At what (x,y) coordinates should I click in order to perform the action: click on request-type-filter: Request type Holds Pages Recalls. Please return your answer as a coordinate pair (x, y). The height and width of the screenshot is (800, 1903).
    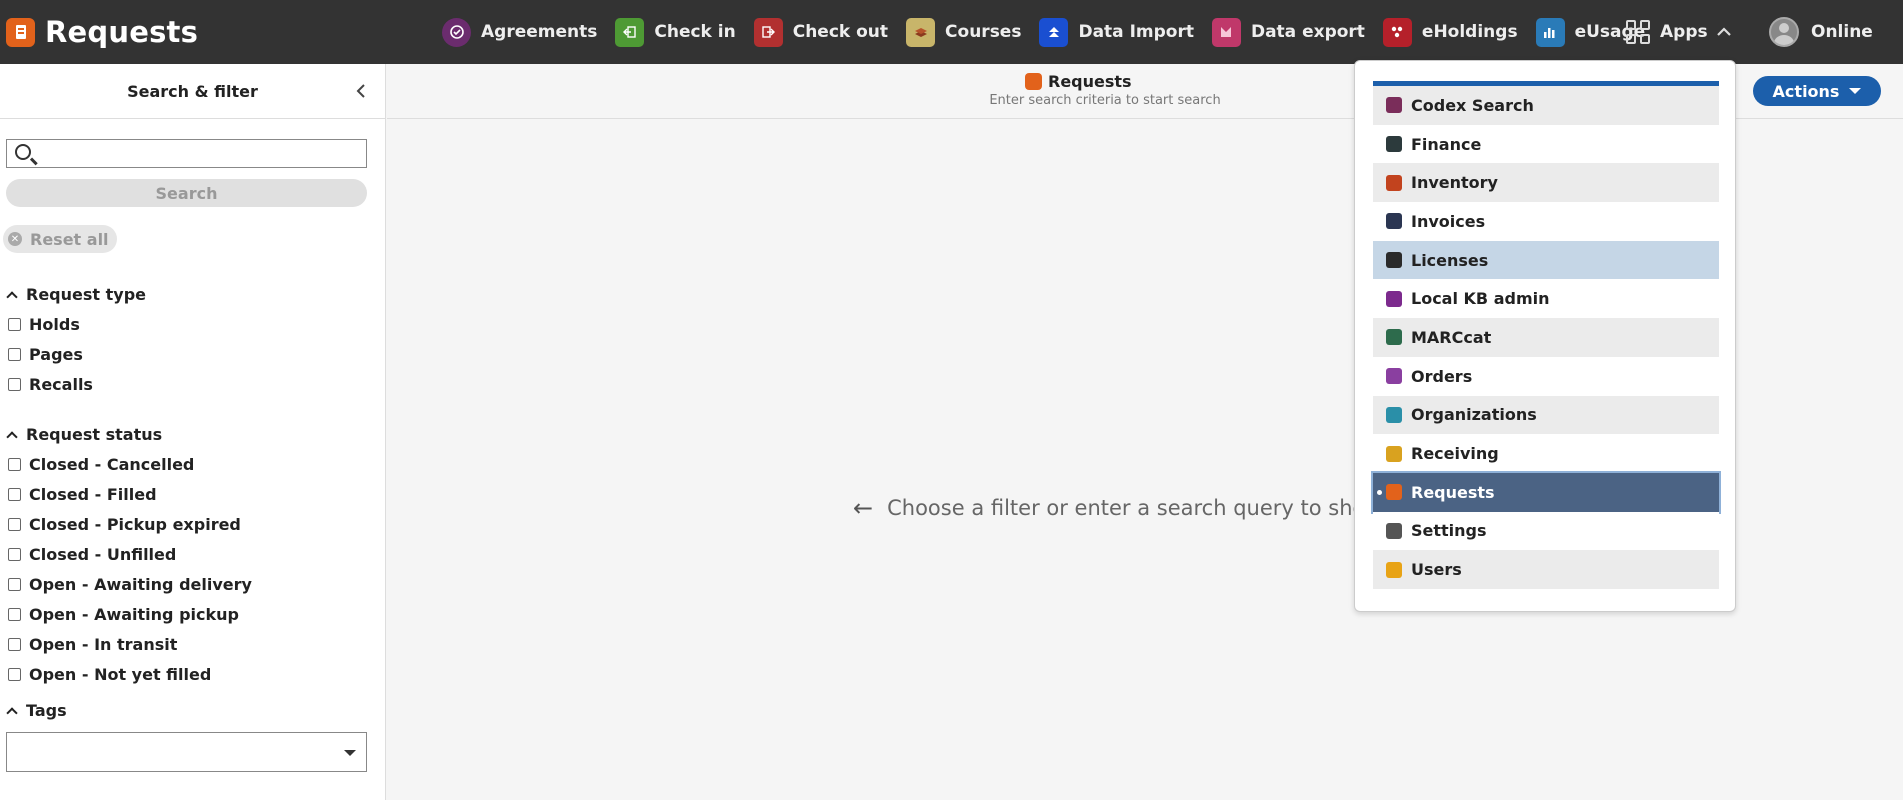
    Looking at the image, I should click on (76, 341).